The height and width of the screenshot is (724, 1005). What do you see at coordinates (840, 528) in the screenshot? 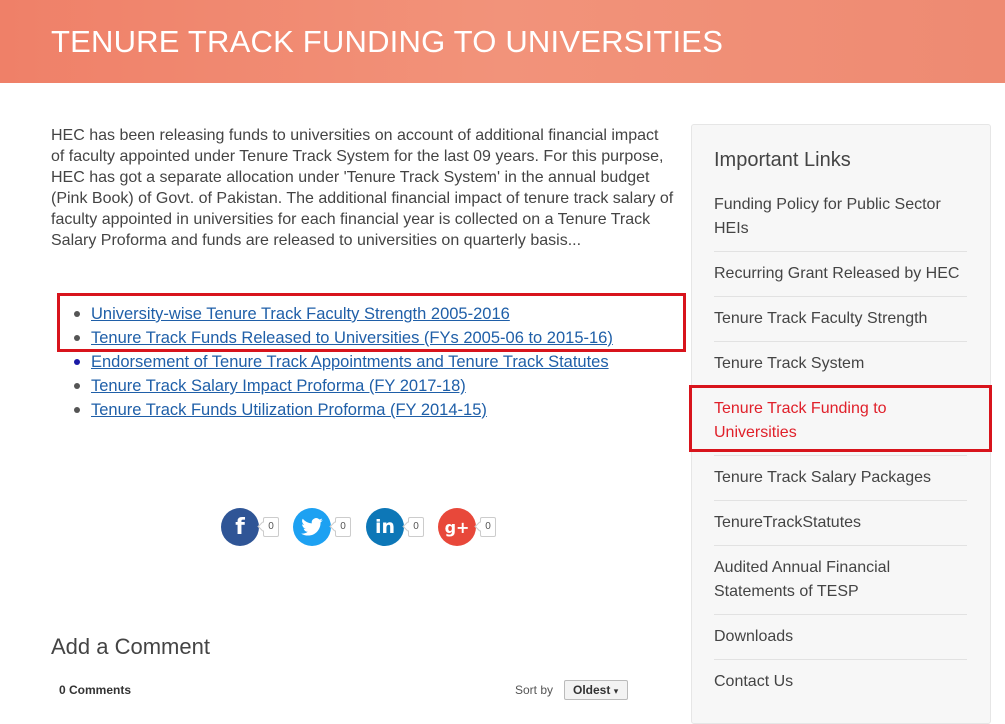
I see `sidebar-item-statutes: TenureTrackStatutes` at bounding box center [840, 528].